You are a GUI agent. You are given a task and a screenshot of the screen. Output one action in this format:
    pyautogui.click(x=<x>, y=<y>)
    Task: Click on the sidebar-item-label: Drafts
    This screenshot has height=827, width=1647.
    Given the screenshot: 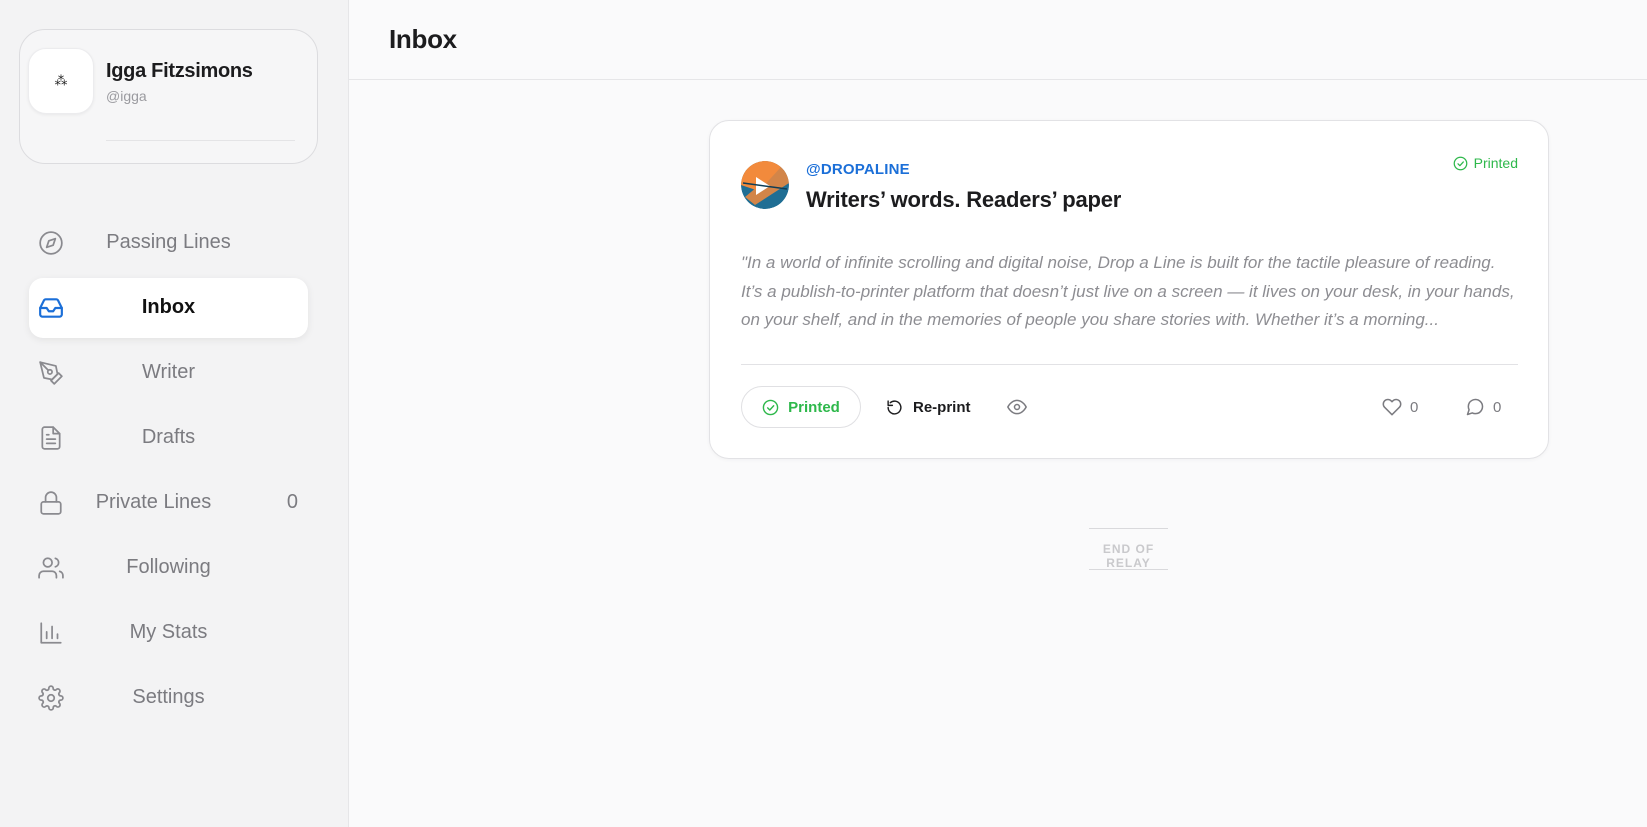 What is the action you would take?
    pyautogui.click(x=168, y=437)
    